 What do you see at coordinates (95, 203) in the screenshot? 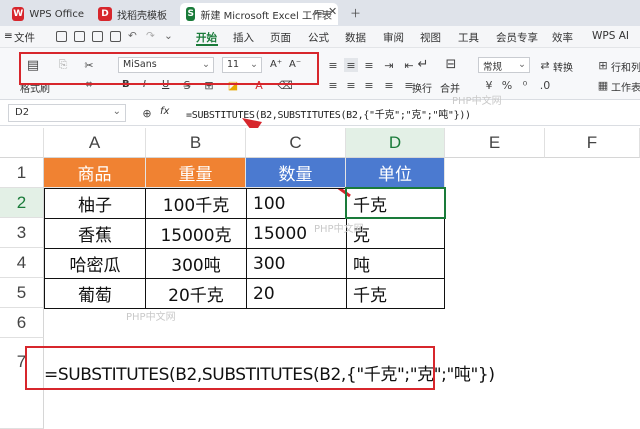
I see `cell-a2: 柚子` at bounding box center [95, 203].